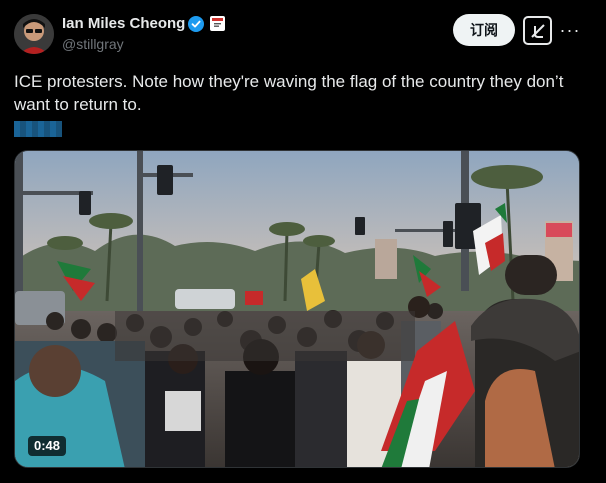 The image size is (606, 483). What do you see at coordinates (484, 30) in the screenshot?
I see `subscribe-button: 订阅` at bounding box center [484, 30].